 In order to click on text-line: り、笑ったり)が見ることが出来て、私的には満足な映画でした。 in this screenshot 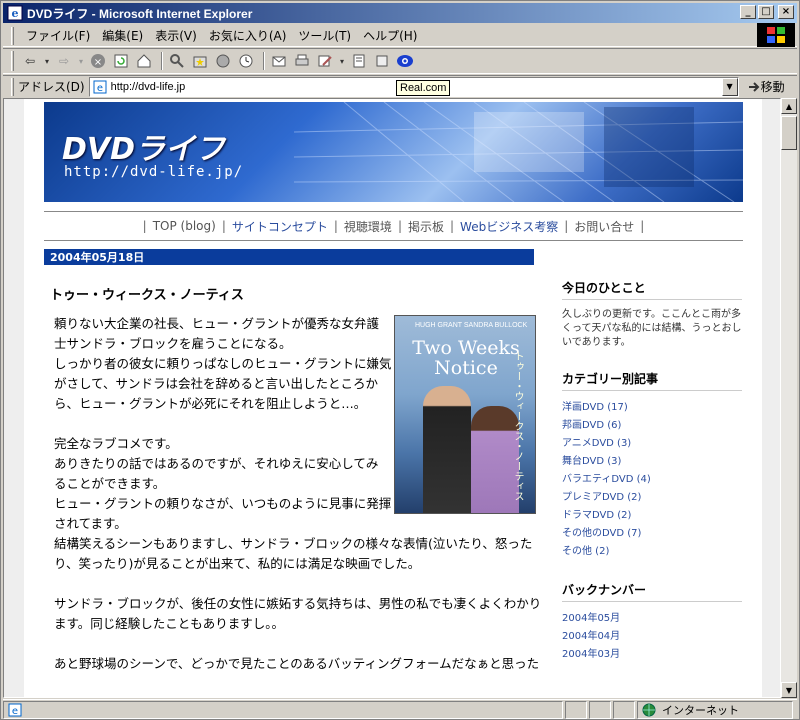, I will do `click(237, 563)`.